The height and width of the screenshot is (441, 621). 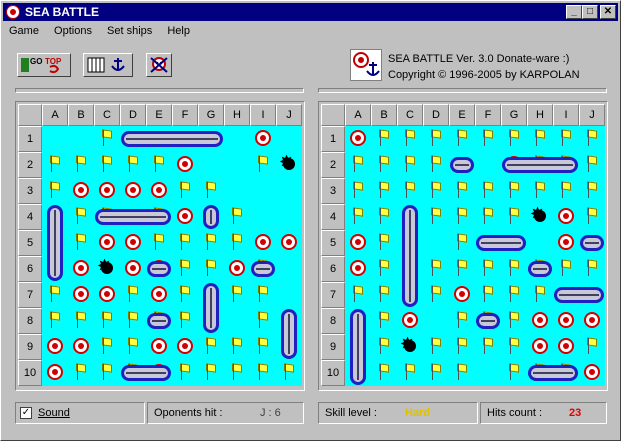 I want to click on menu-game: Game, so click(x=24, y=30).